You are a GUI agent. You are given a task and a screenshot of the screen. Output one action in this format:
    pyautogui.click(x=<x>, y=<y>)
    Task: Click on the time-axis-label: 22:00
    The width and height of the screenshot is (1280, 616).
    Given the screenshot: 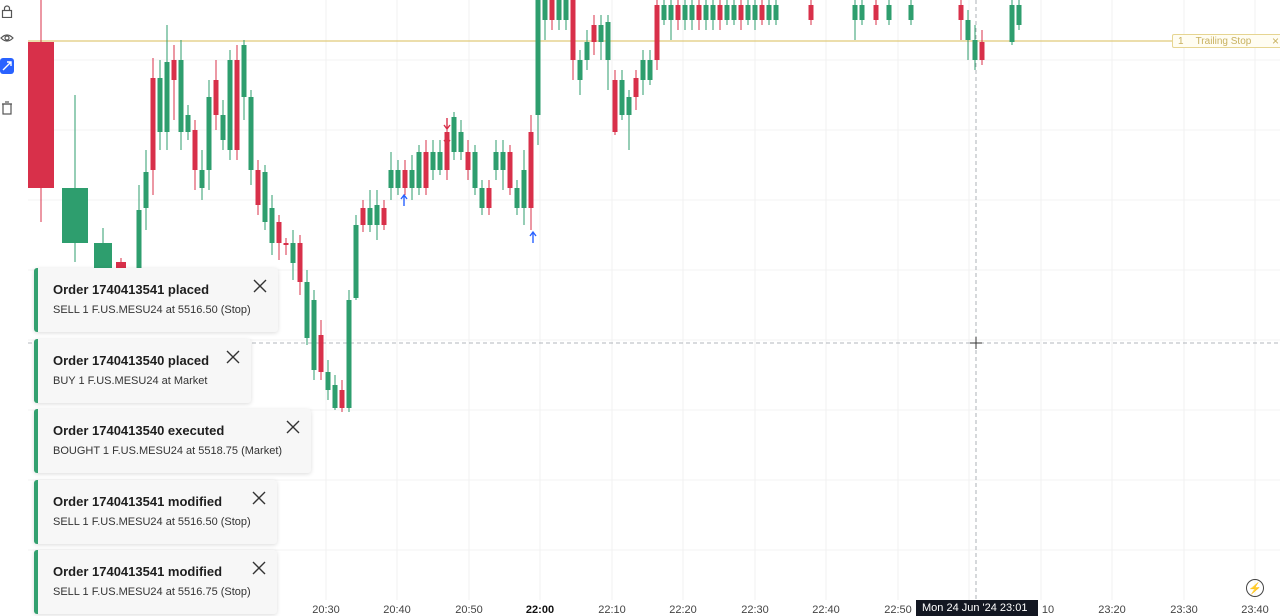 What is the action you would take?
    pyautogui.click(x=540, y=610)
    